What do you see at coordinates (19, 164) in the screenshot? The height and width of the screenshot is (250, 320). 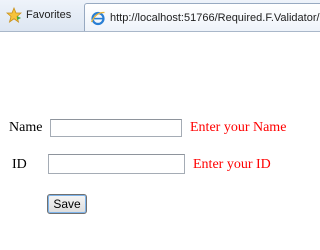 I see `id-label: ID` at bounding box center [19, 164].